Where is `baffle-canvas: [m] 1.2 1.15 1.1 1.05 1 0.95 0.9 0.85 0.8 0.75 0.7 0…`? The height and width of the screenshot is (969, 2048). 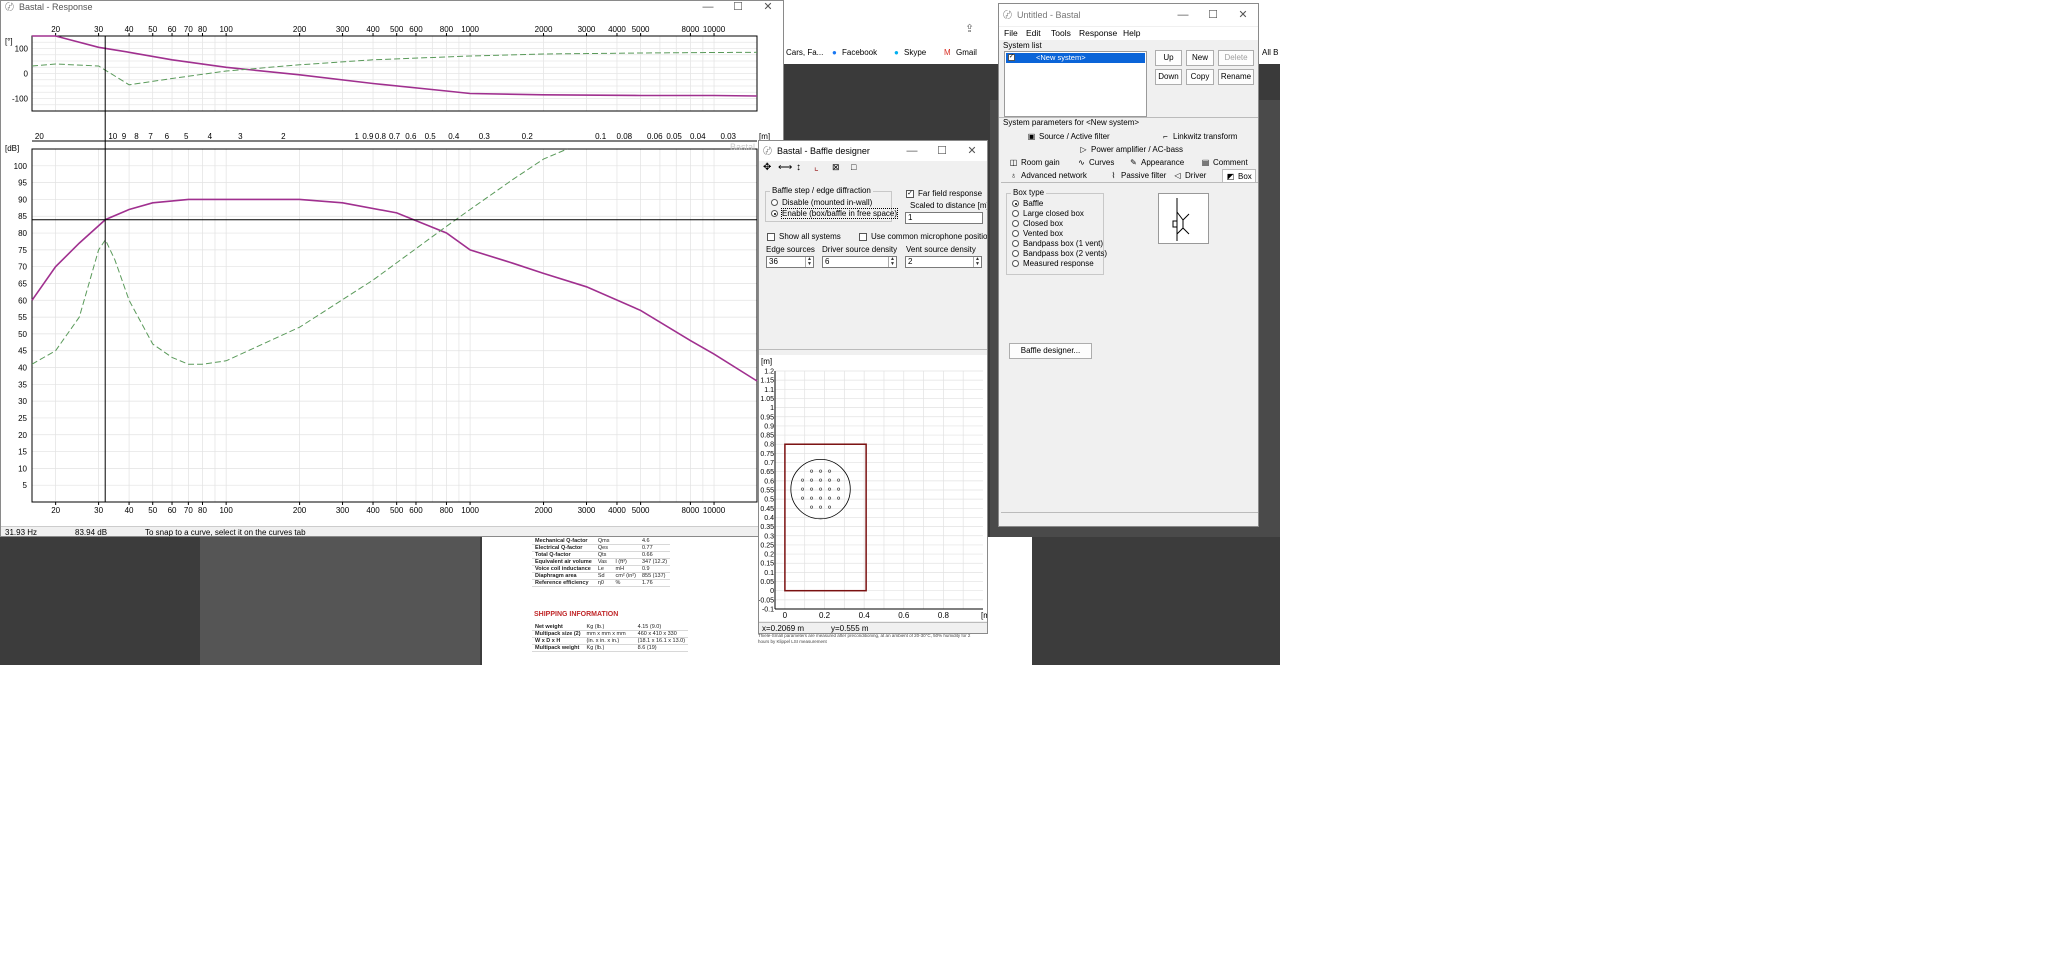
baffle-canvas: [m] 1.2 1.15 1.1 1.05 1 0.95 0.9 0.85 0.8 0.75 0.7 0… is located at coordinates (873, 387).